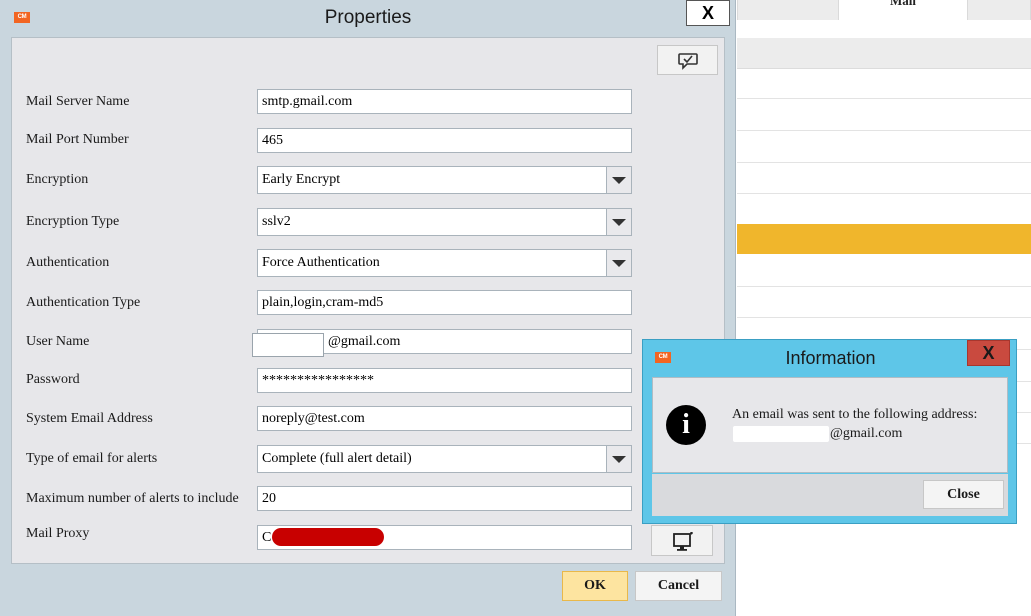 This screenshot has width=1031, height=616. I want to click on background-tab-bar: Mail, so click(884, 10).